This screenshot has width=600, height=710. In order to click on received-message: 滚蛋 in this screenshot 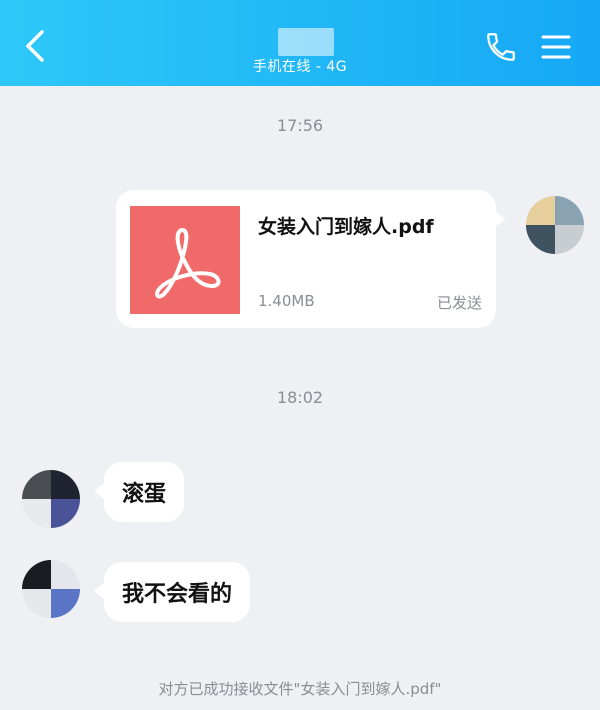, I will do `click(139, 492)`.